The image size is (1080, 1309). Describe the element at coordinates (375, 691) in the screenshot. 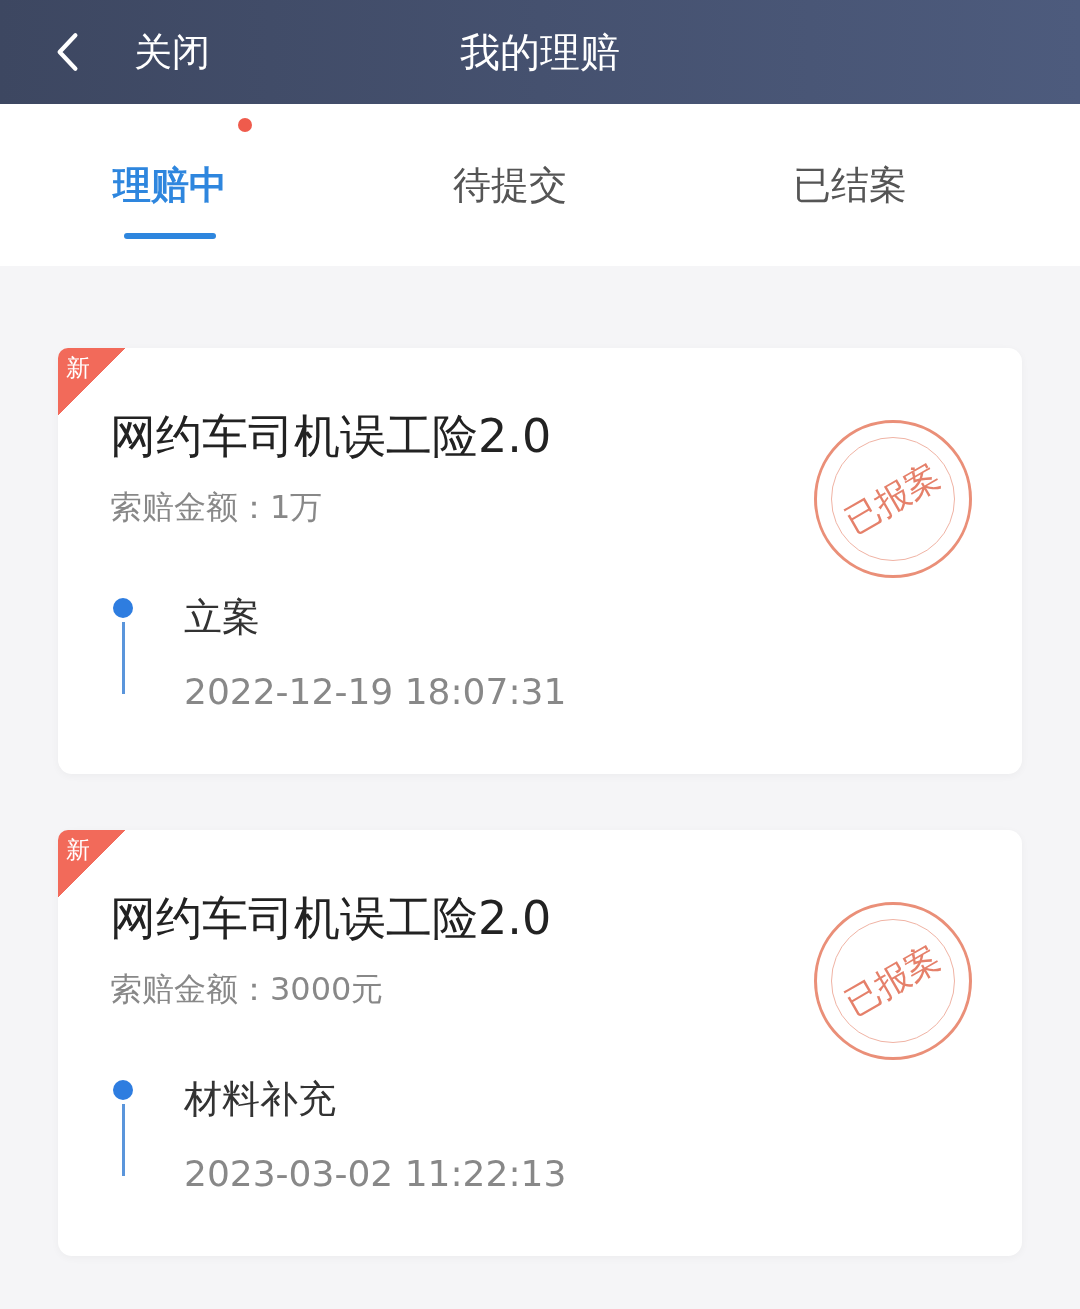

I see `step-time: 2022-12-19 18:07:31` at that location.